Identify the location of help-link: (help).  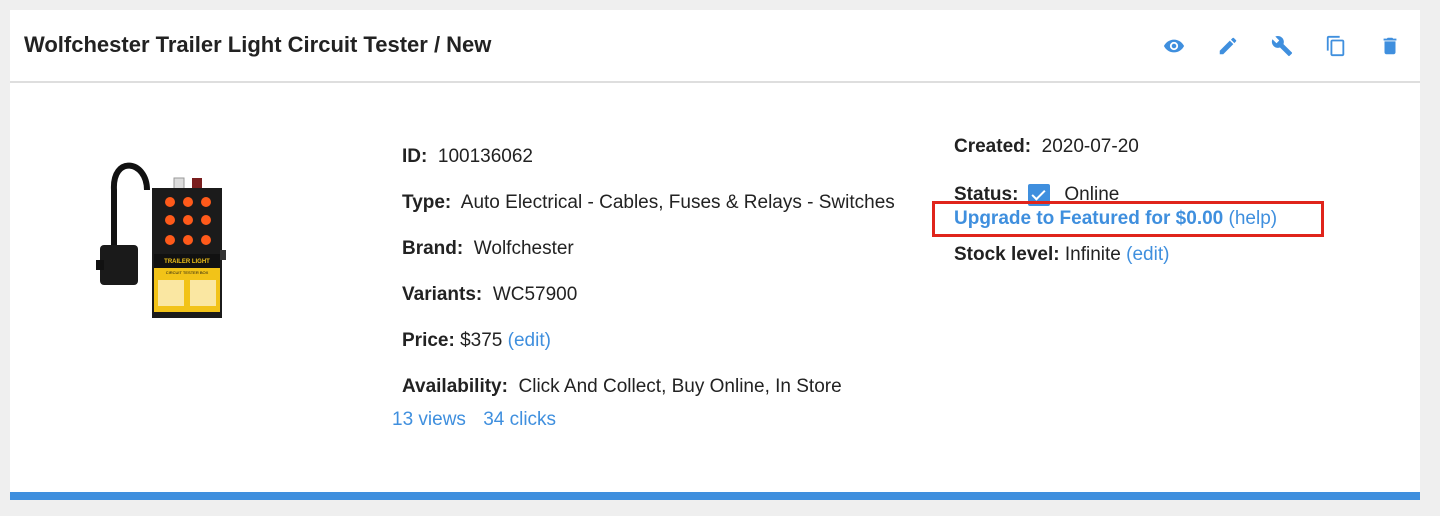
(1253, 218).